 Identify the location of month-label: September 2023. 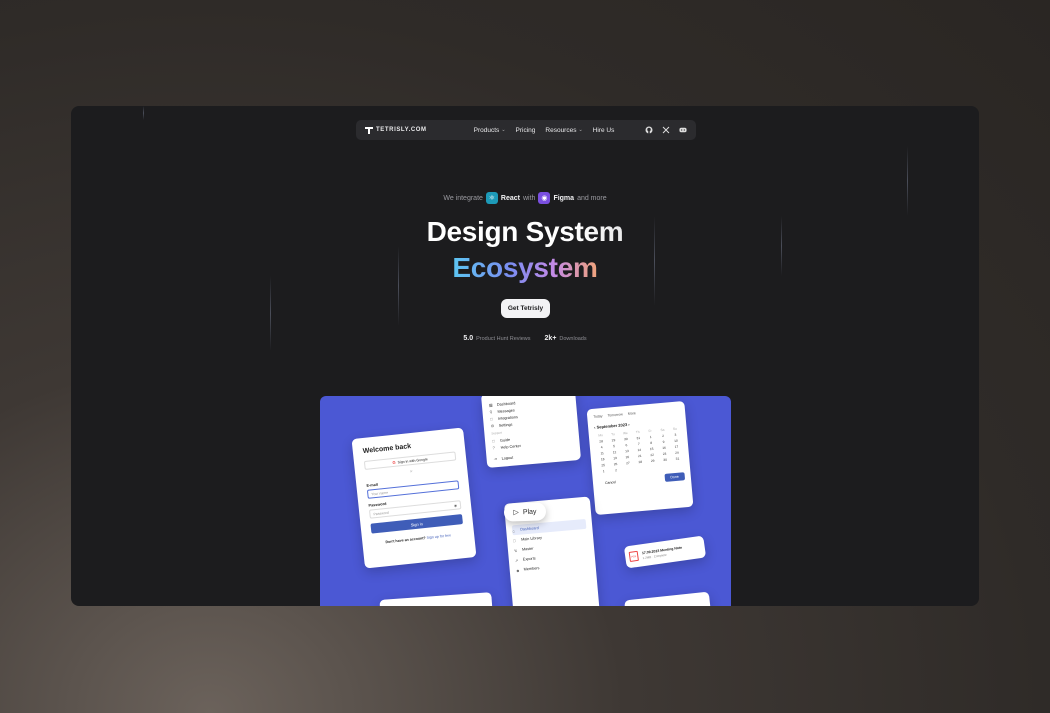
(612, 426).